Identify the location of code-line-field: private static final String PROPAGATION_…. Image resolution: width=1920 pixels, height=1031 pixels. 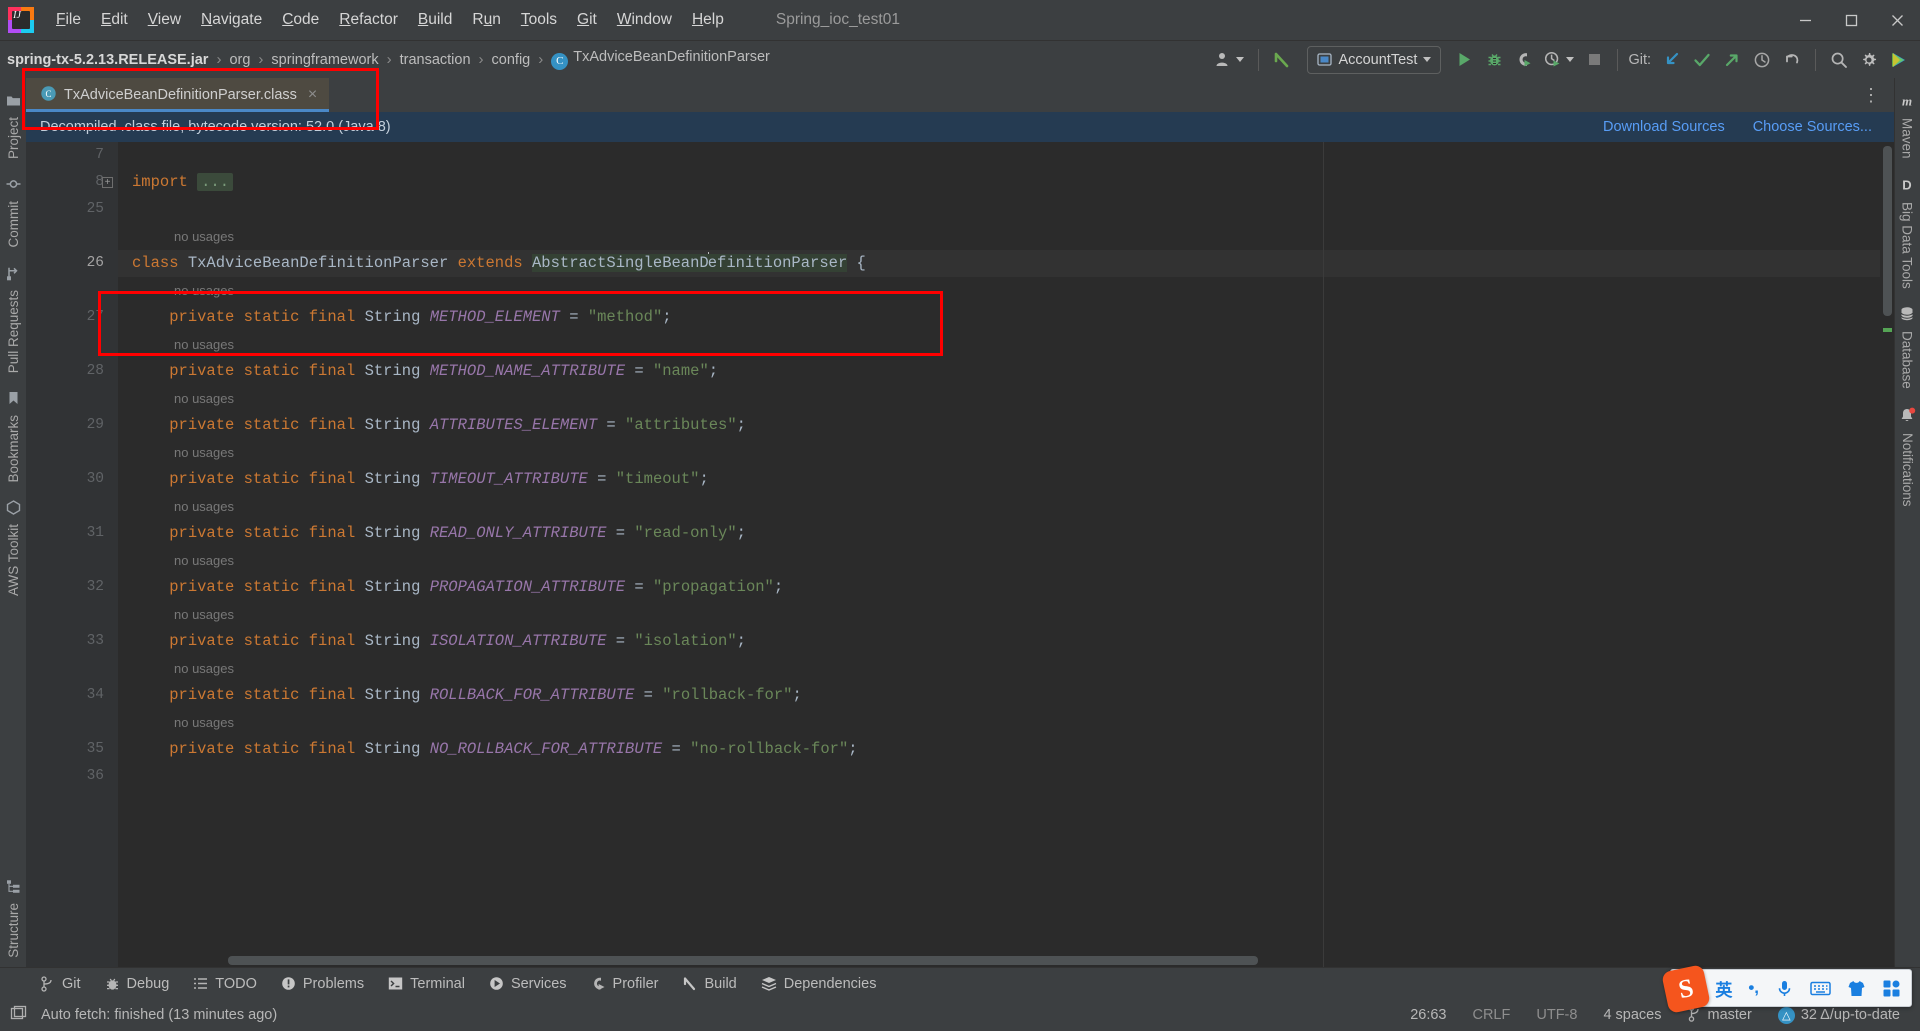
(1006, 587).